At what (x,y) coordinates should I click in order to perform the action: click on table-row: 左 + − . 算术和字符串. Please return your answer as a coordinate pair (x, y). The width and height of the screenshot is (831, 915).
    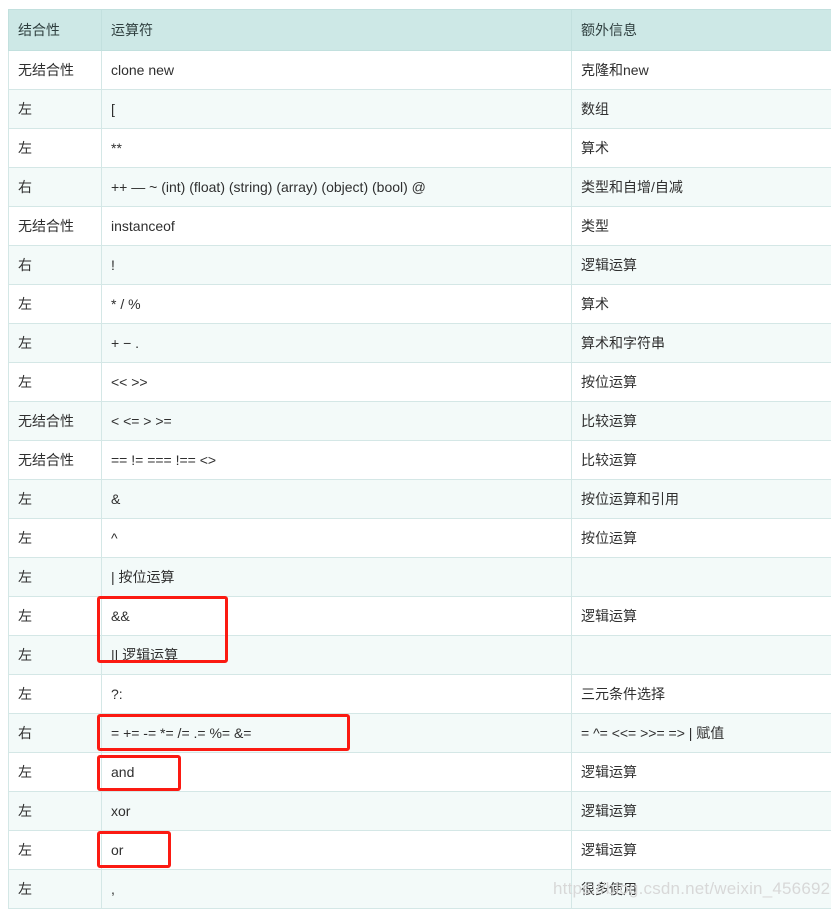
    Looking at the image, I should click on (419, 343).